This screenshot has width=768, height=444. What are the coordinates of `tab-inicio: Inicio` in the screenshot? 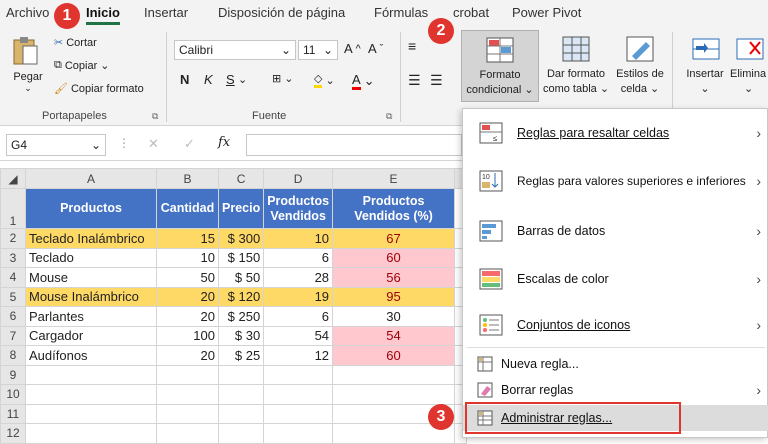 It's located at (103, 15).